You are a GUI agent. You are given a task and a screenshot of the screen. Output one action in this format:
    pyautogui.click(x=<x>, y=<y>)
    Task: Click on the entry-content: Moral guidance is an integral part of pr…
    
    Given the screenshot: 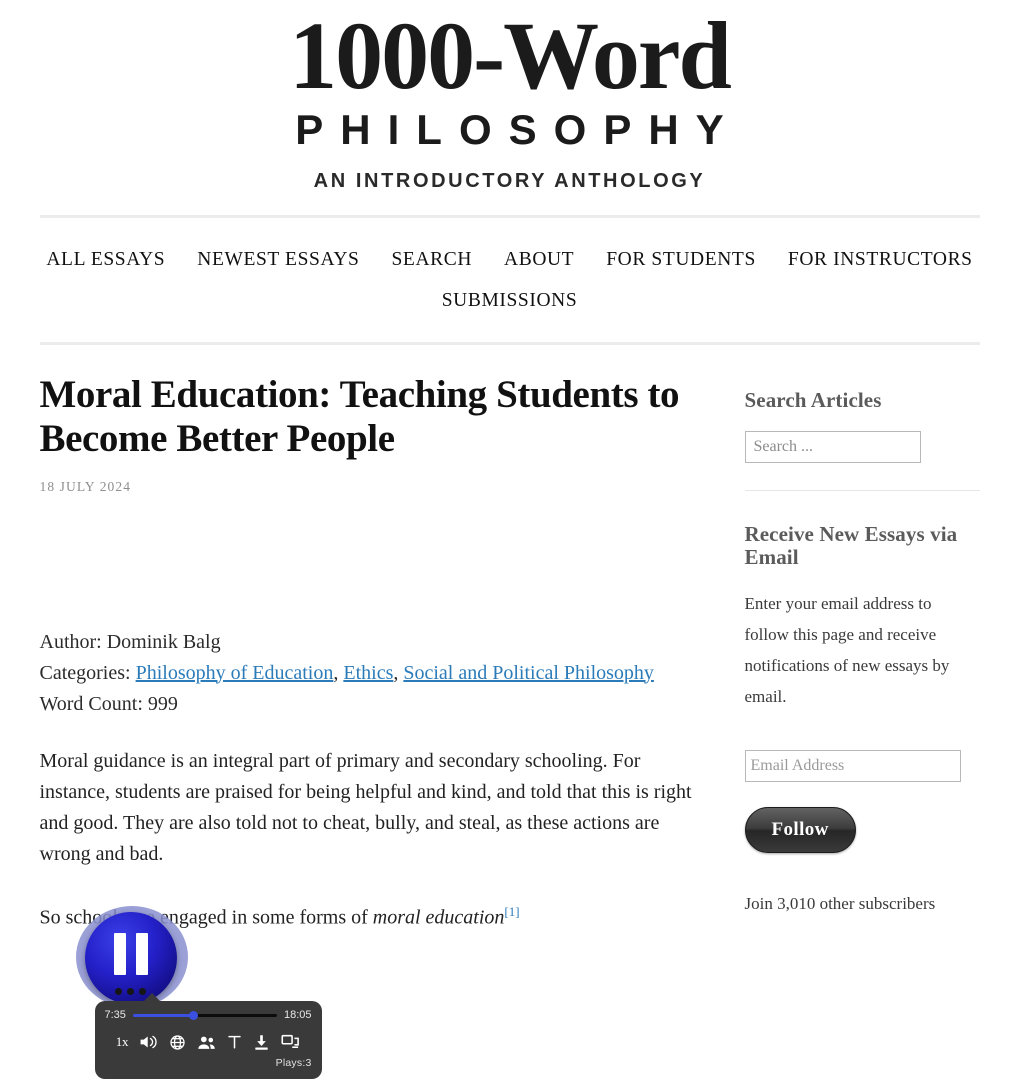 What is the action you would take?
    pyautogui.click(x=370, y=840)
    